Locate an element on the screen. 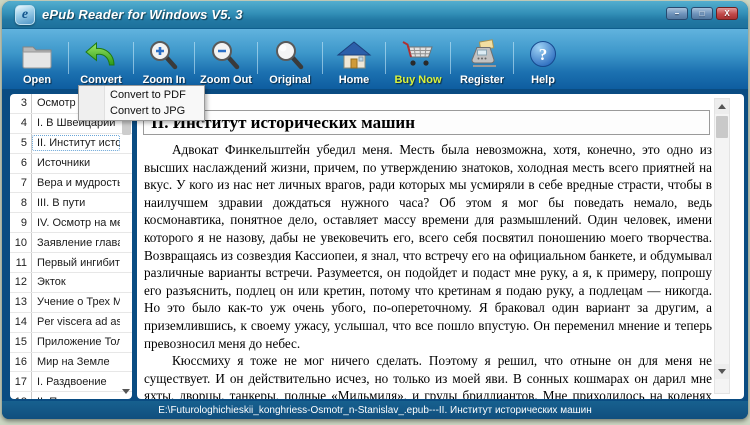 The width and height of the screenshot is (750, 425). menu-item-convert-to-jpg: Convert to JPG is located at coordinates (141, 111).